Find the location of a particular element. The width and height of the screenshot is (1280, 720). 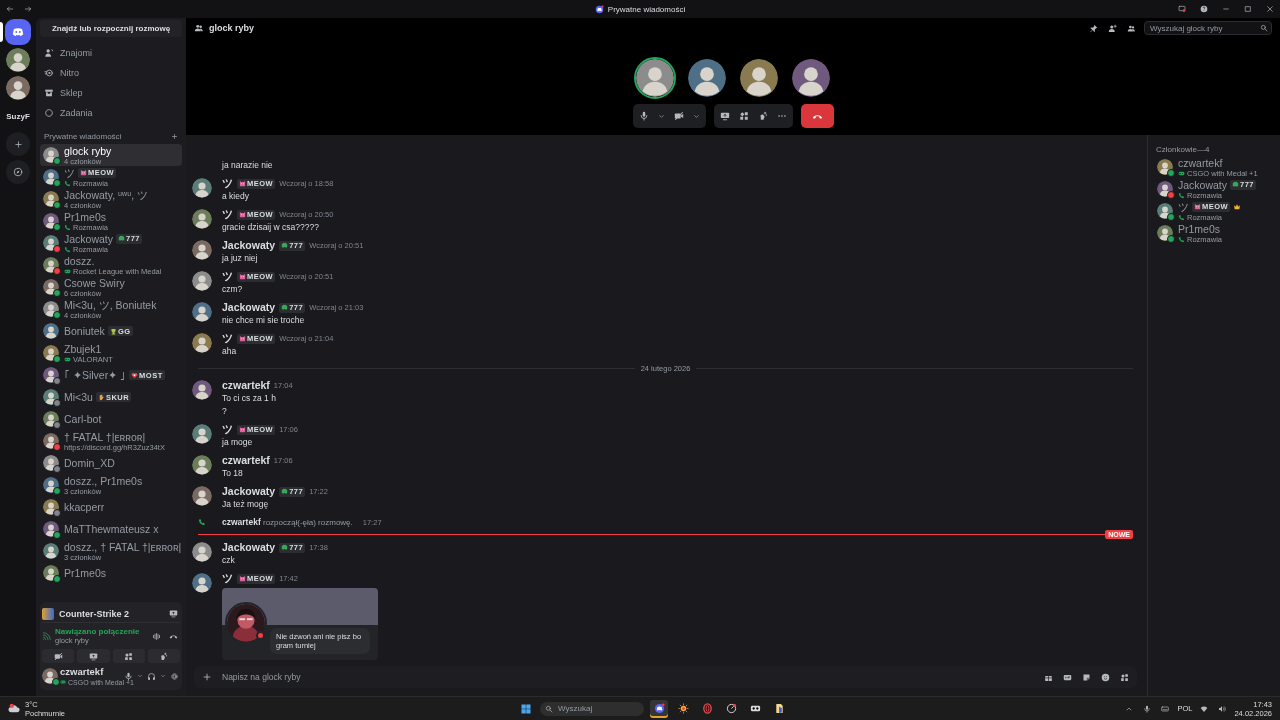

dm-item: Domin_XD is located at coordinates (111, 463).